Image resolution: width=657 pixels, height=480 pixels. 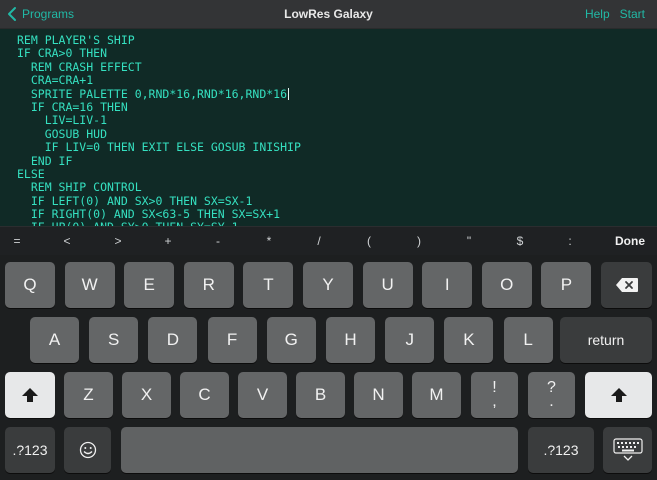 What do you see at coordinates (378, 395) in the screenshot?
I see `key-n: N` at bounding box center [378, 395].